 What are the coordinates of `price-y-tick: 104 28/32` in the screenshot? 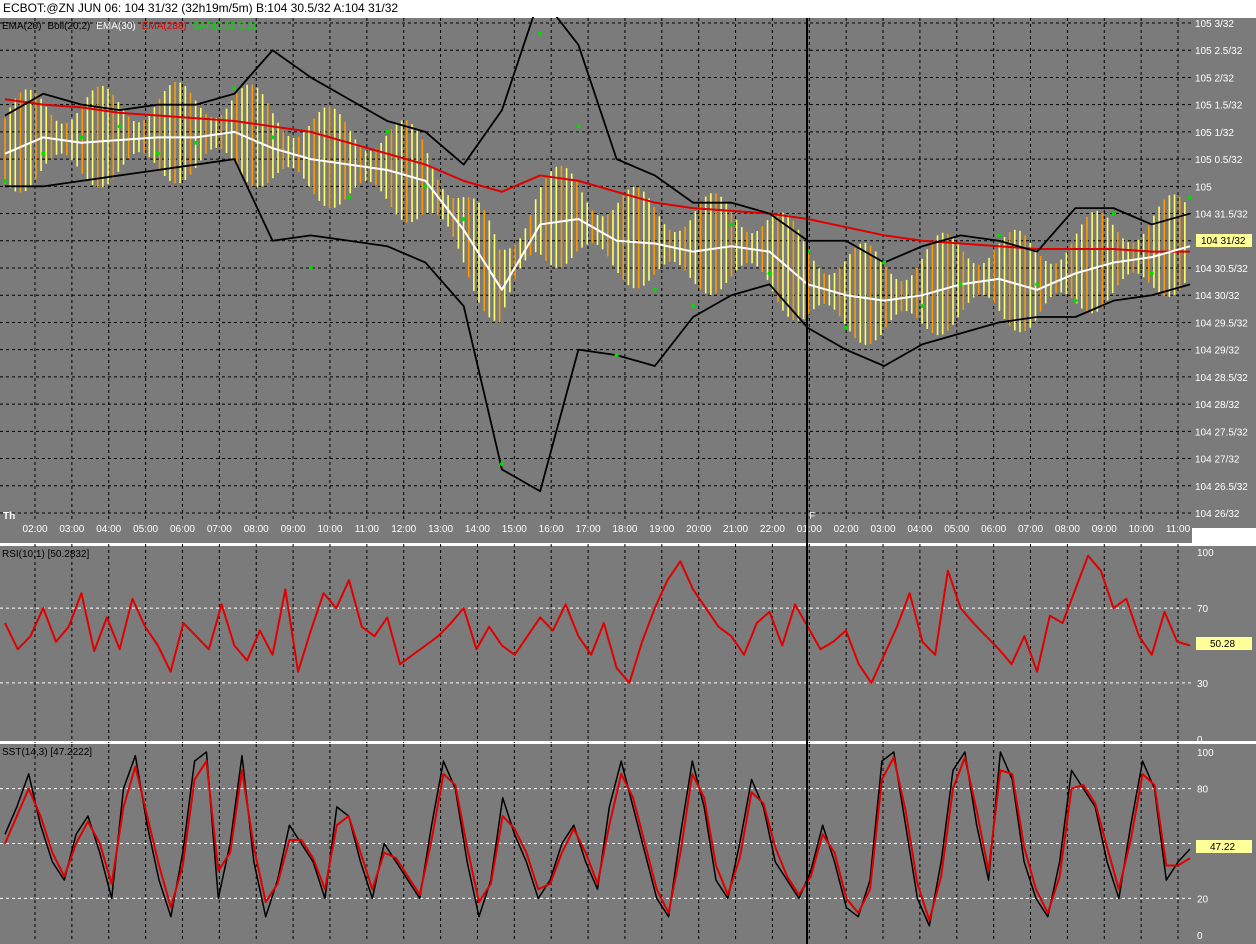 It's located at (1217, 405).